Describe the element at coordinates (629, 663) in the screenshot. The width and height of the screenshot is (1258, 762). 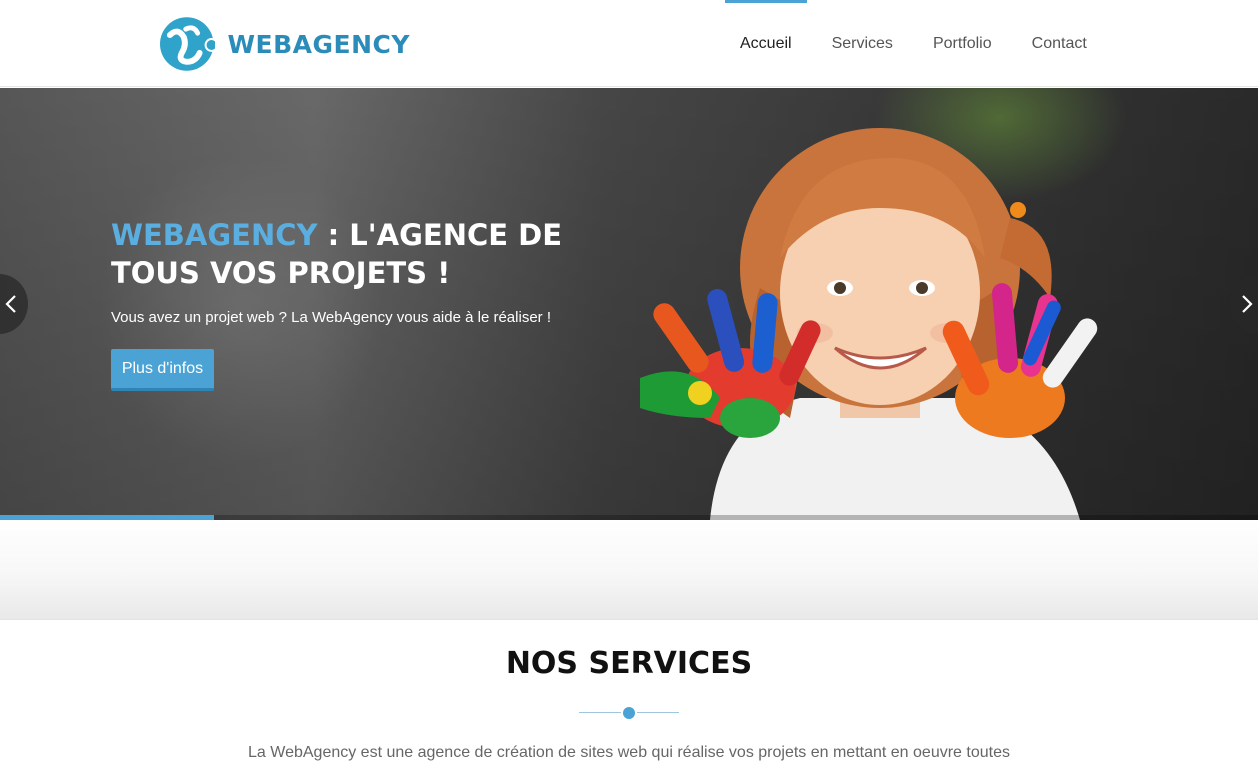
I see `services-title: NOS SERVICES` at that location.